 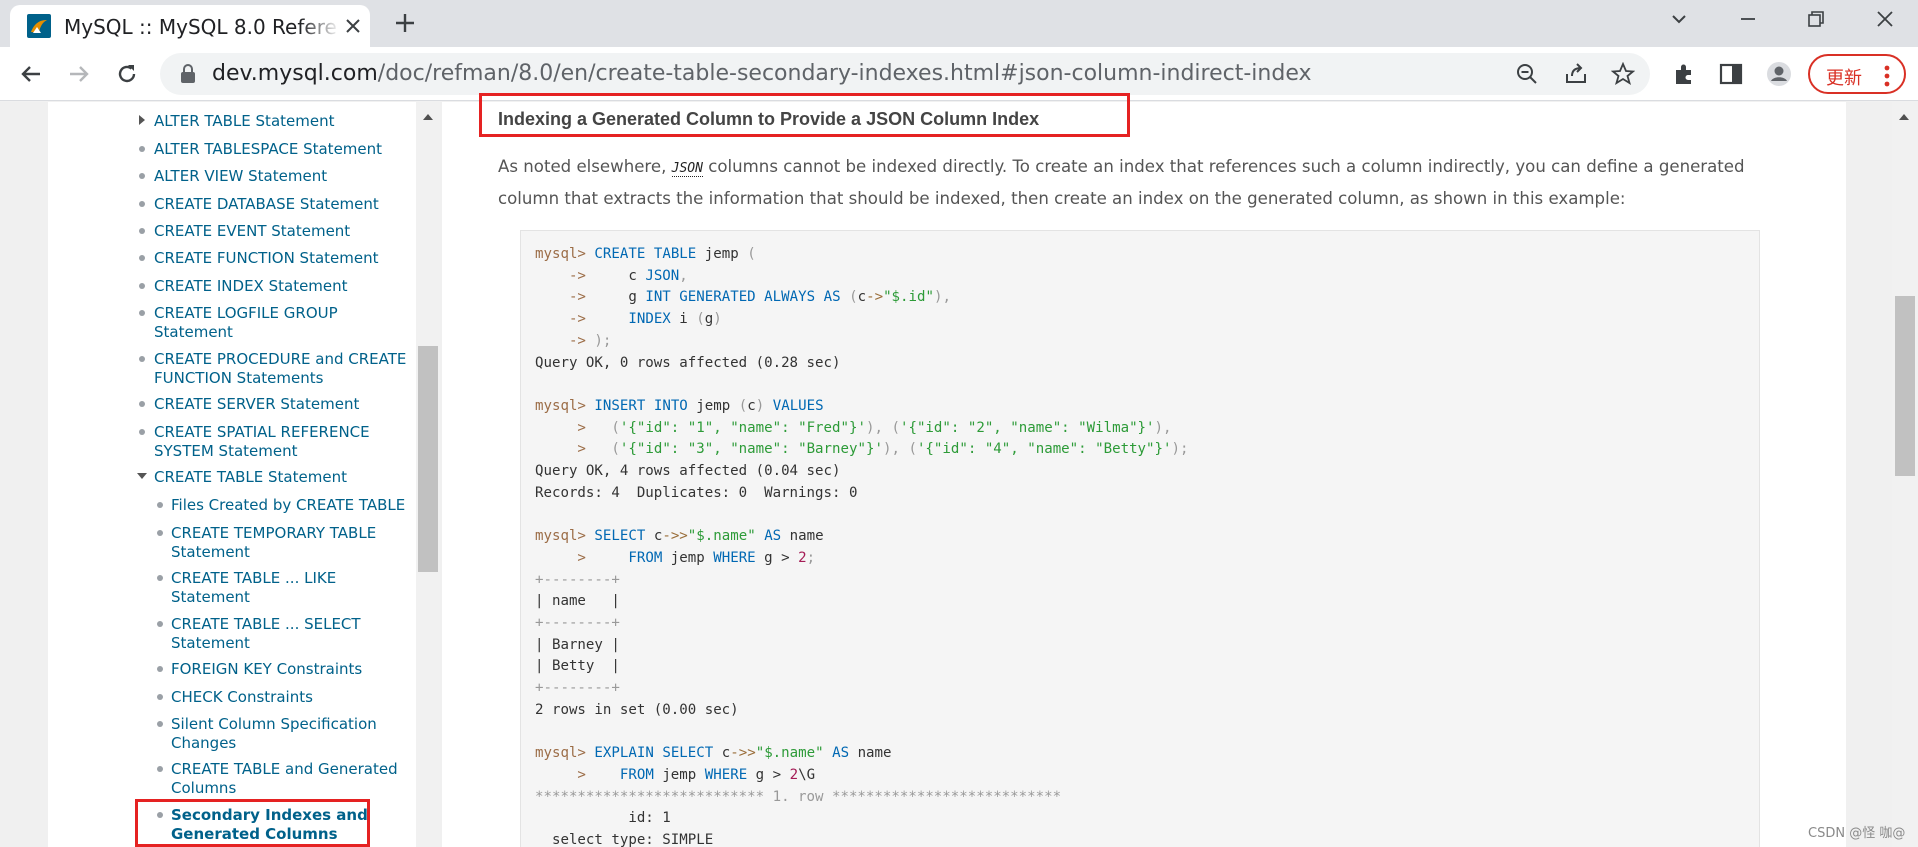 What do you see at coordinates (259, 204) in the screenshot?
I see `toc-item-create-database: CREATE DATABASE Statement` at bounding box center [259, 204].